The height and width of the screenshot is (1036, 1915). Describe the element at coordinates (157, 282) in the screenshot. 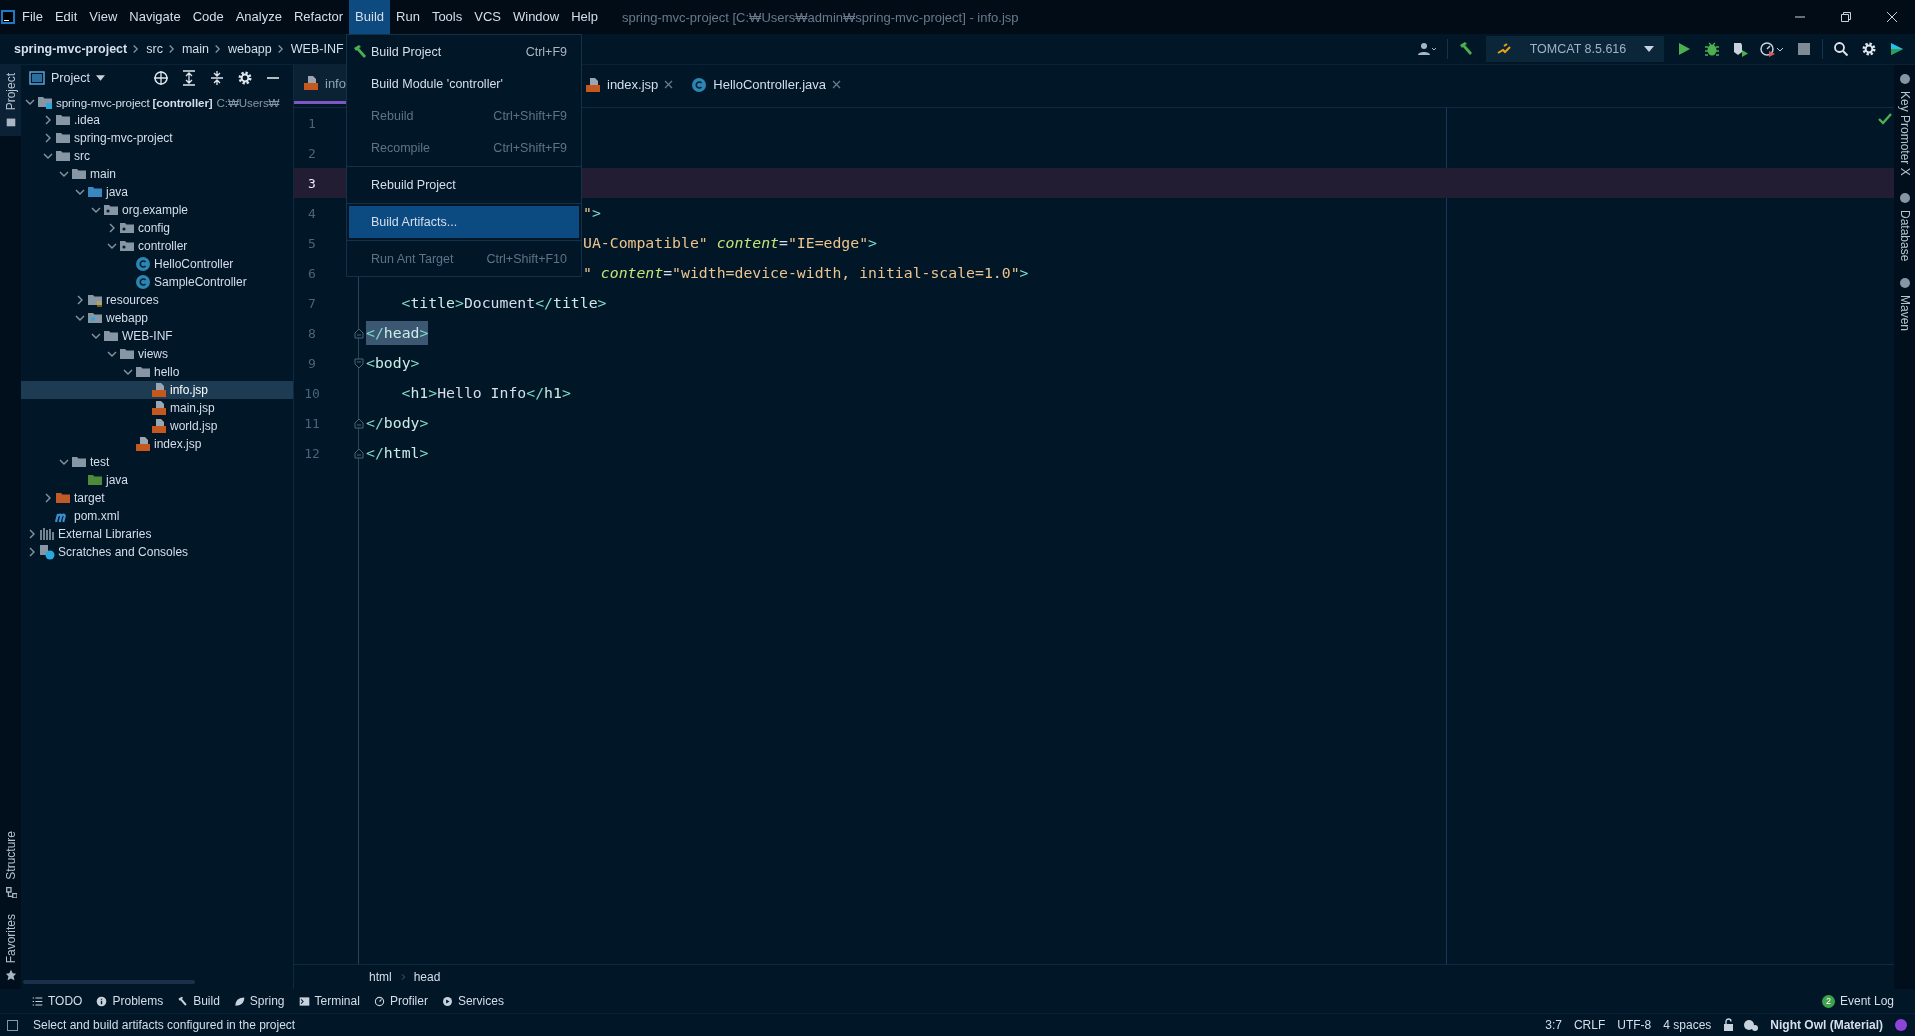

I see `tree-item: SampleController` at that location.